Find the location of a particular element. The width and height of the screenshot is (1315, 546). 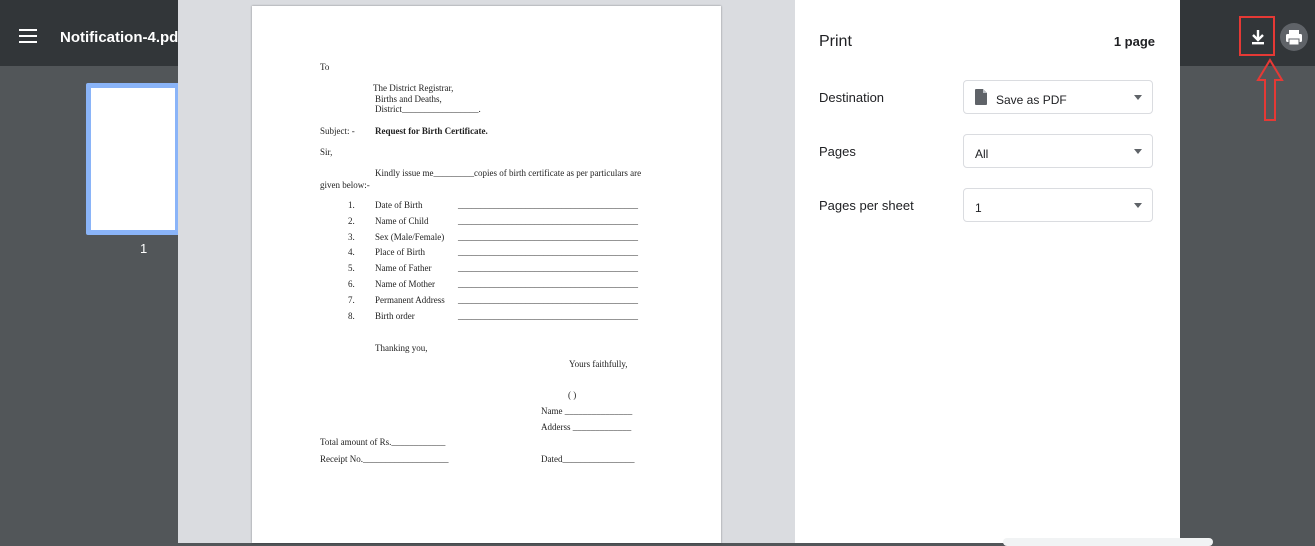

print-icon is located at coordinates (1294, 38).